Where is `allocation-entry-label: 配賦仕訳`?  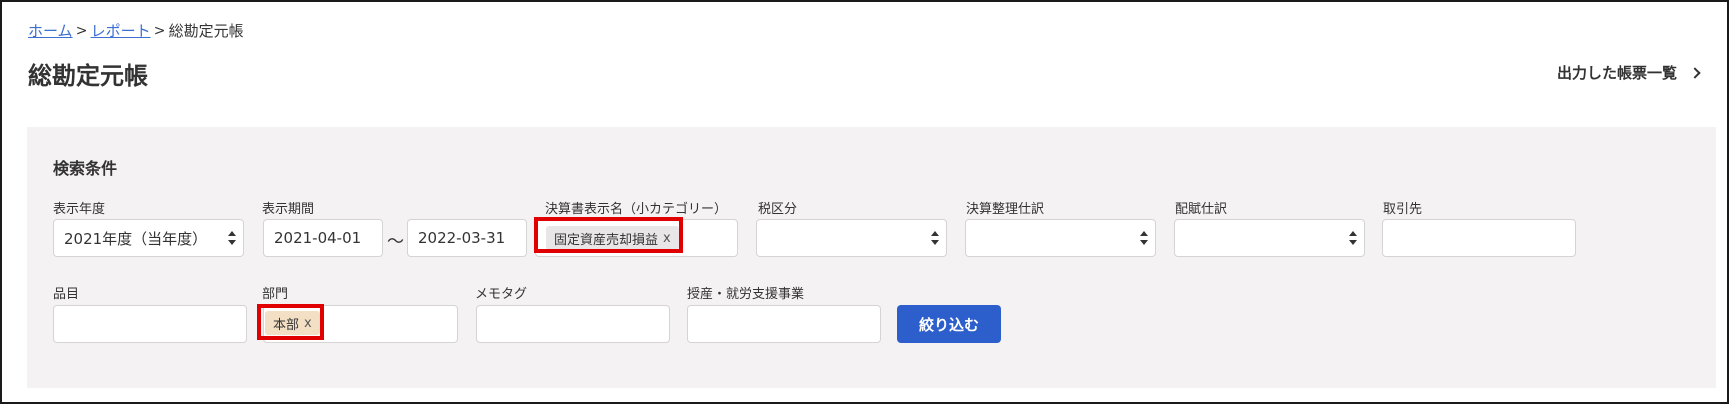
allocation-entry-label: 配賦仕訳 is located at coordinates (1201, 209).